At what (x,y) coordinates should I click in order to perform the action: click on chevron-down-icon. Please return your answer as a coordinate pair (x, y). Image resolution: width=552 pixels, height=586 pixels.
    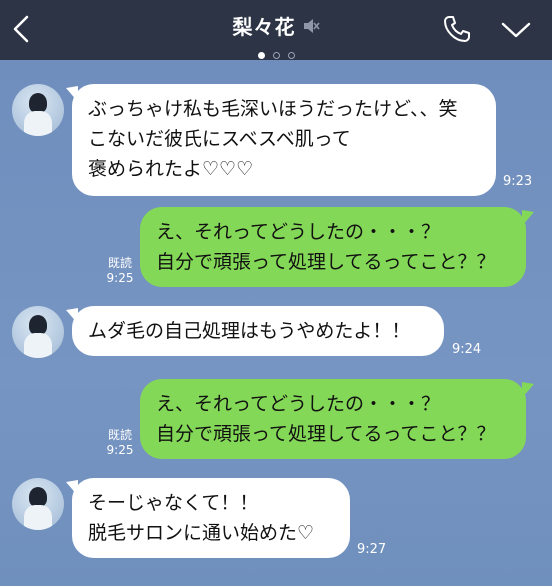
    Looking at the image, I should click on (516, 30).